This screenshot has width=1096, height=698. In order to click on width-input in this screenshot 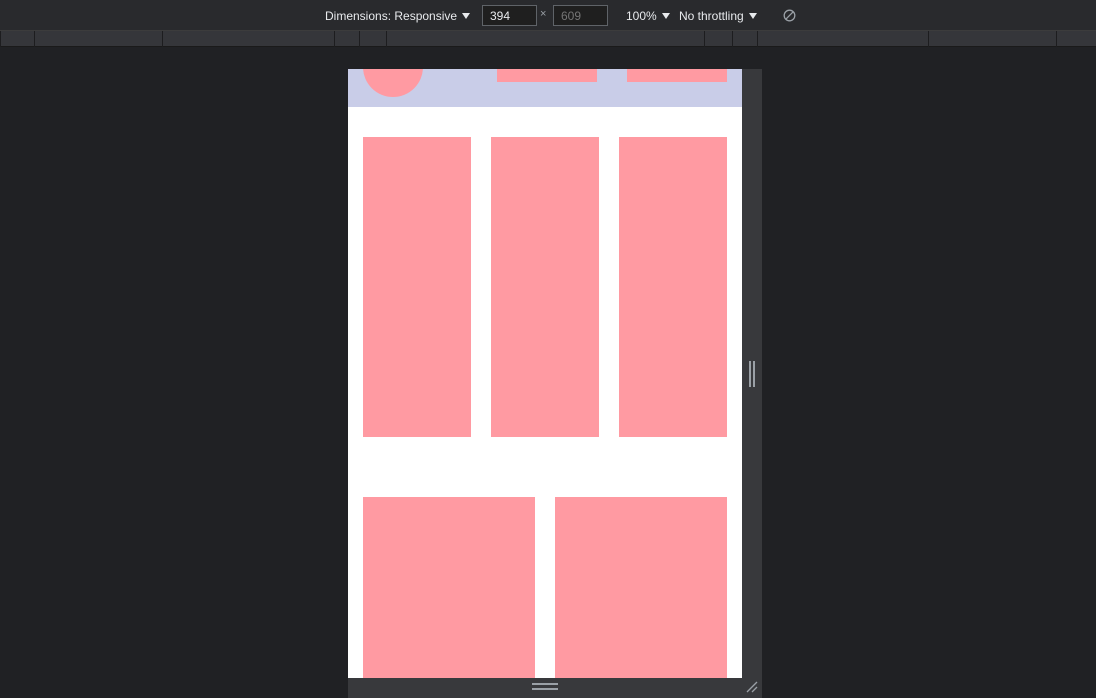, I will do `click(509, 15)`.